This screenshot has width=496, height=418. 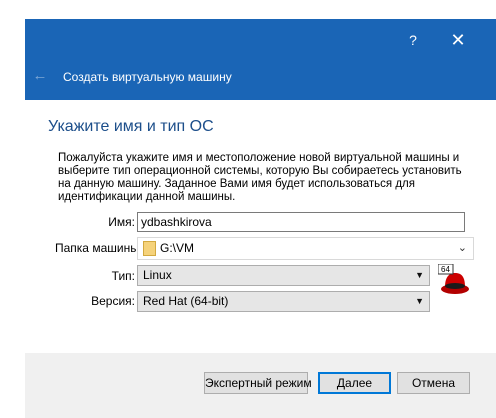 I want to click on redhat-64-icon: 64, so click(x=454, y=280).